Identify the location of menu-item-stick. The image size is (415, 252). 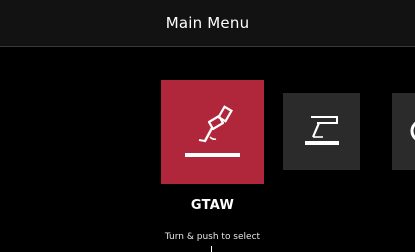
(321, 131).